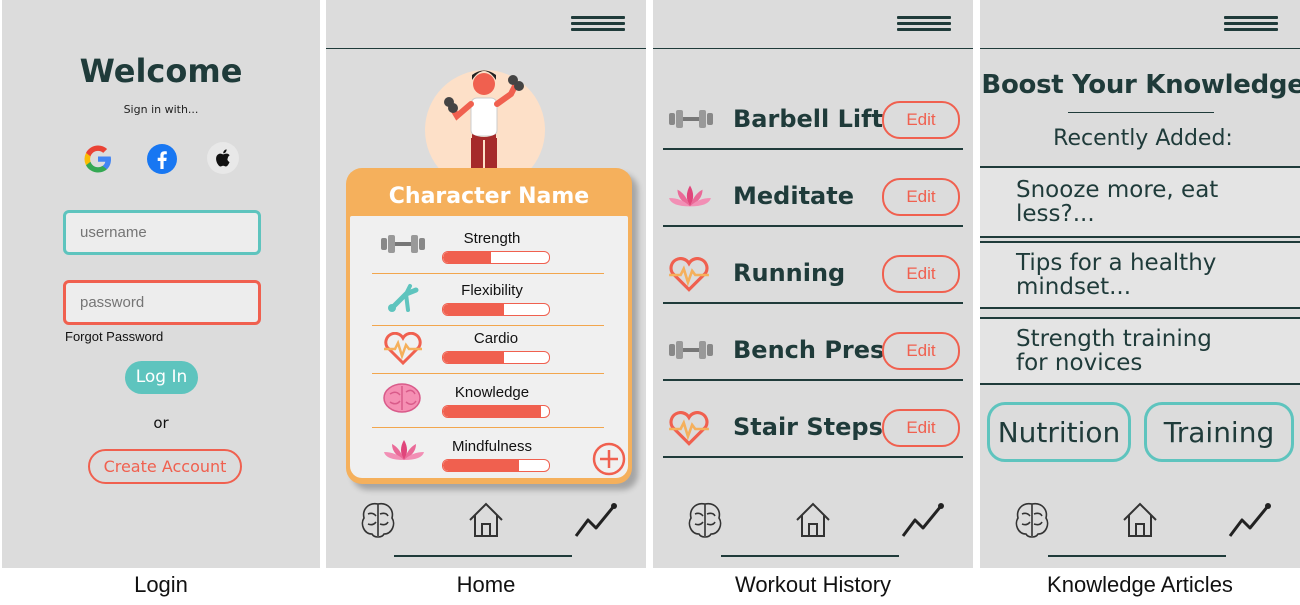 This screenshot has width=1300, height=605. What do you see at coordinates (496, 411) in the screenshot?
I see `stat-bar-knowledge` at bounding box center [496, 411].